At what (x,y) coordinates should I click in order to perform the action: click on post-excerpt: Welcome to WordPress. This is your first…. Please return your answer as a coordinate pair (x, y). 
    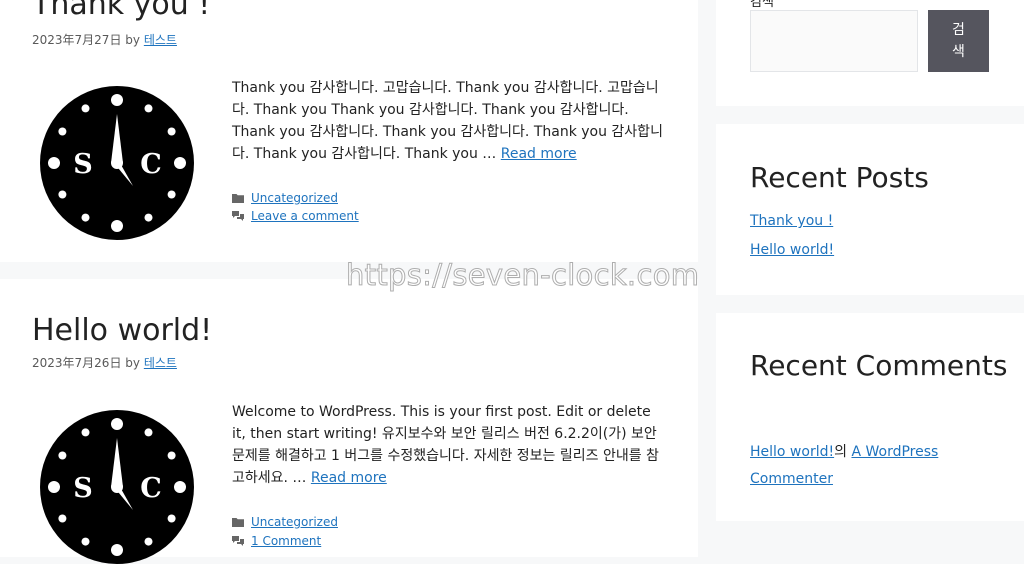
    Looking at the image, I should click on (449, 445).